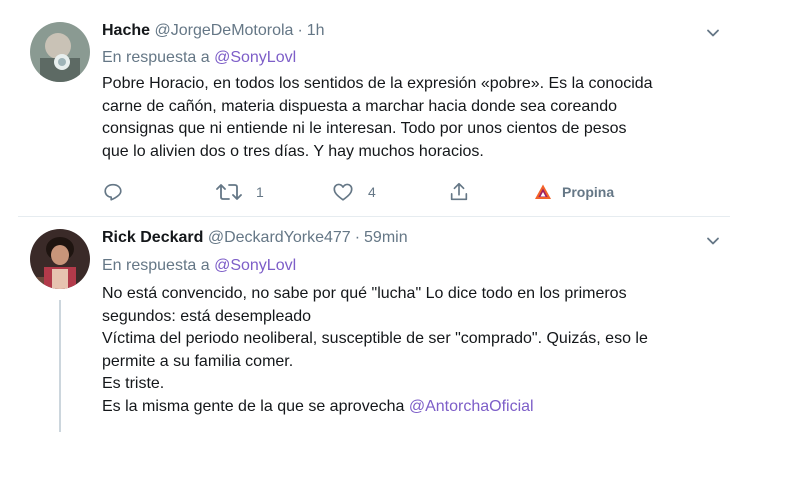 This screenshot has height=484, width=800. What do you see at coordinates (386, 237) in the screenshot?
I see `timestamp: 59min` at bounding box center [386, 237].